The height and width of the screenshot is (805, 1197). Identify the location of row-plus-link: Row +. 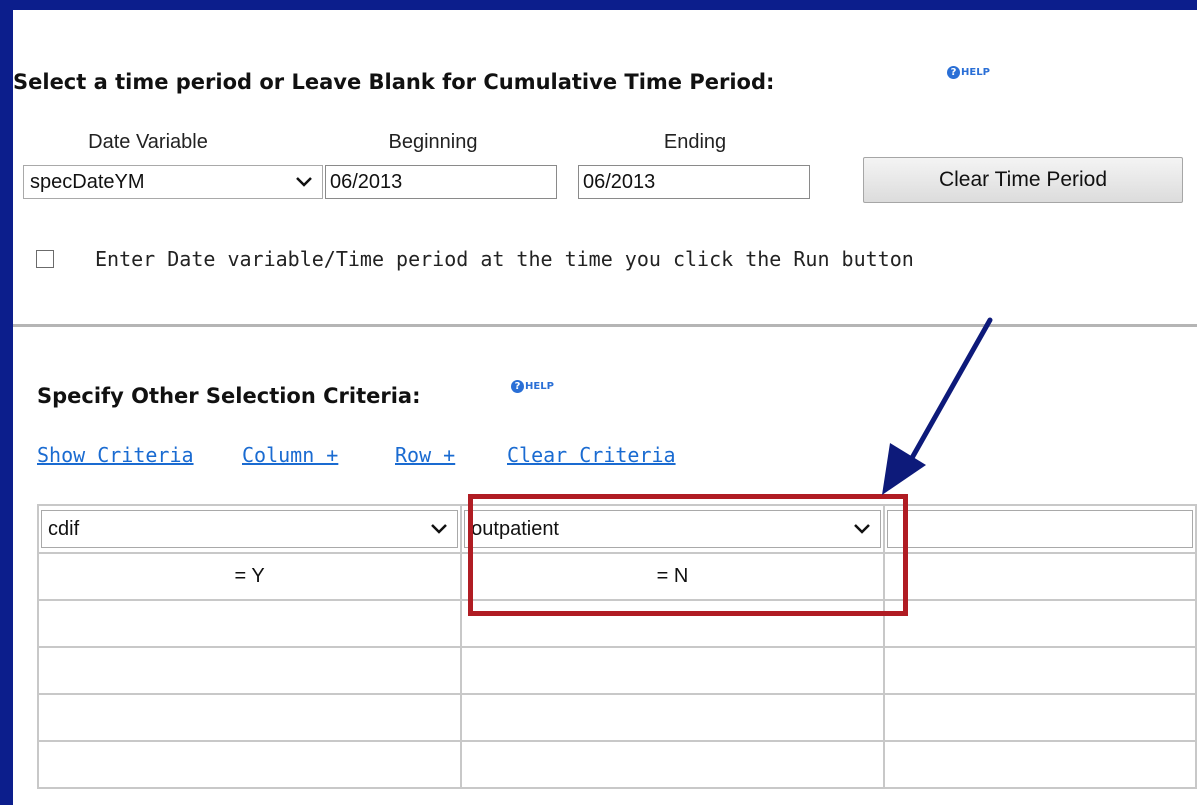
(425, 455).